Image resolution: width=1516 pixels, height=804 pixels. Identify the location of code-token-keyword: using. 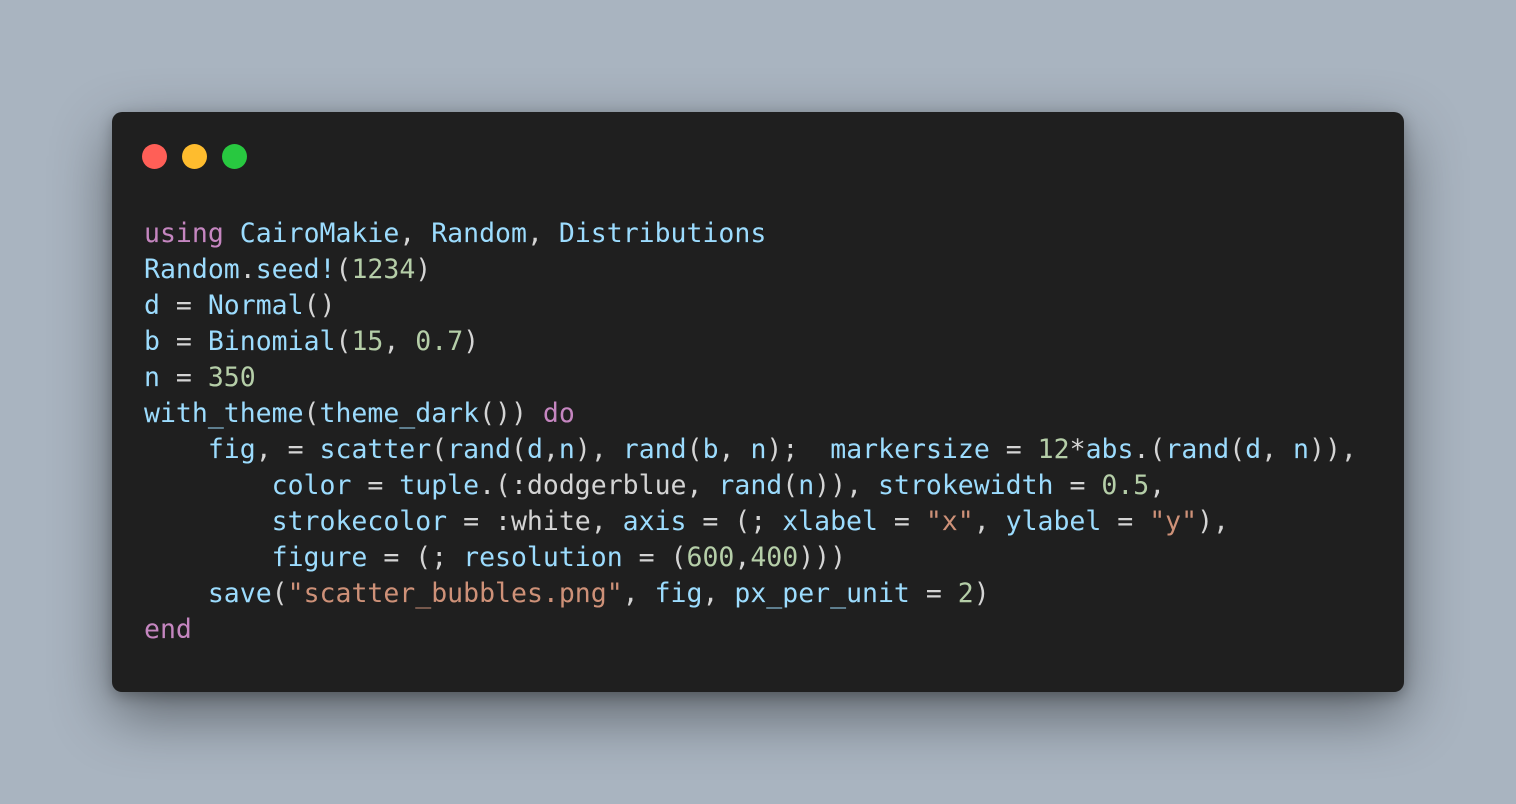
(184, 233).